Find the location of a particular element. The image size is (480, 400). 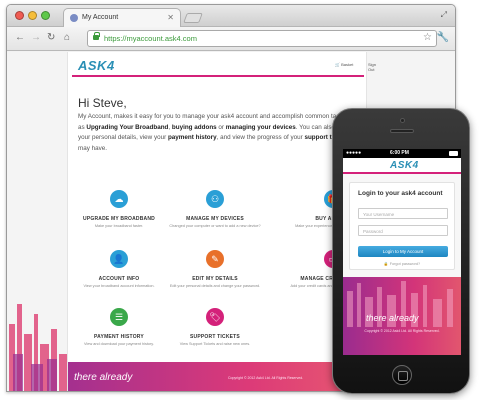

password-input: Password is located at coordinates (403, 230).